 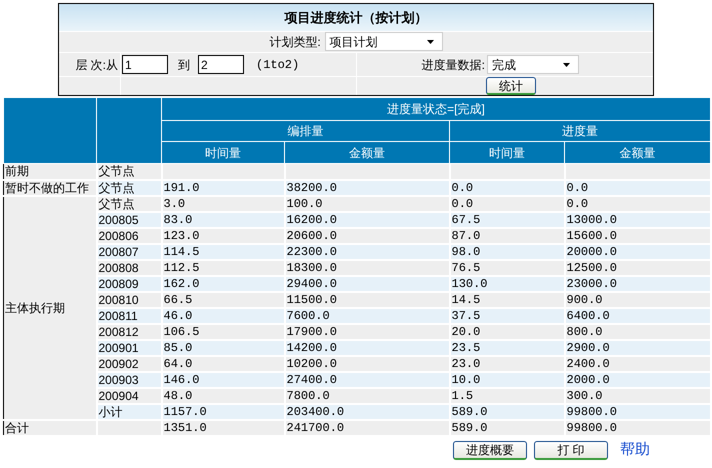 What do you see at coordinates (184, 65) in the screenshot?
I see `field-label: 到` at bounding box center [184, 65].